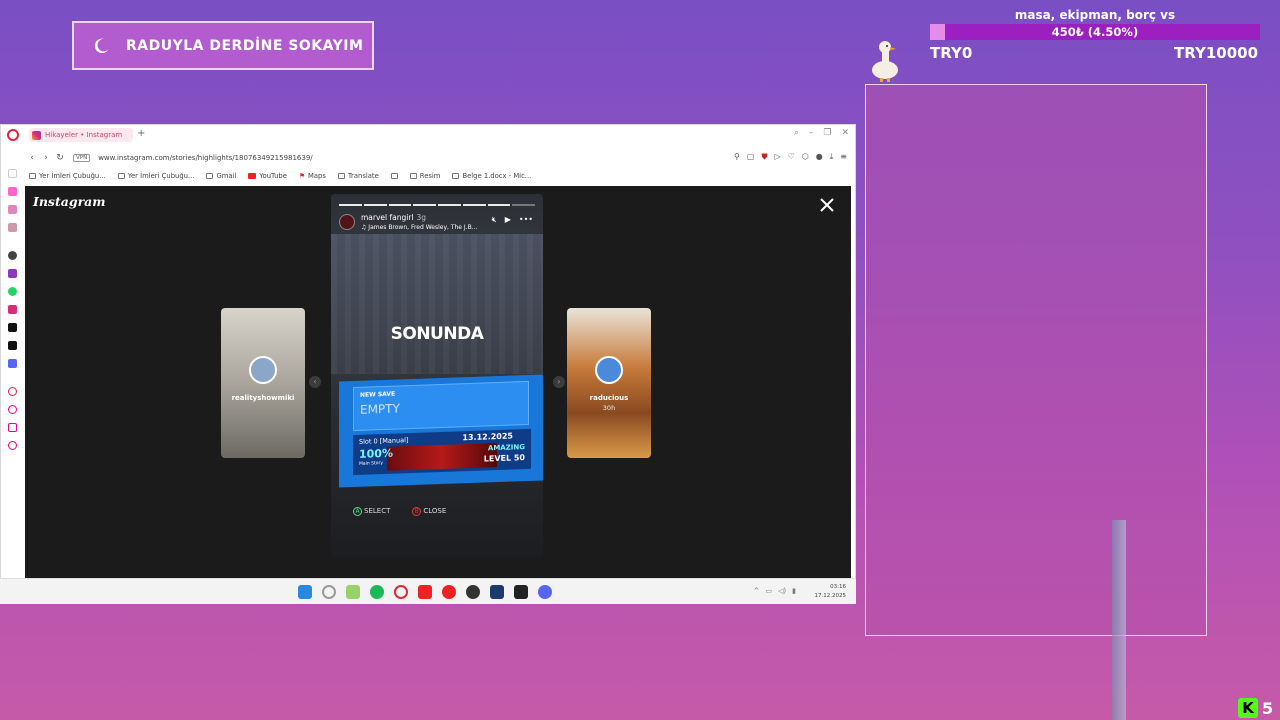 The height and width of the screenshot is (720, 1280). Describe the element at coordinates (32, 158) in the screenshot. I see `back-icon: ‹` at that location.